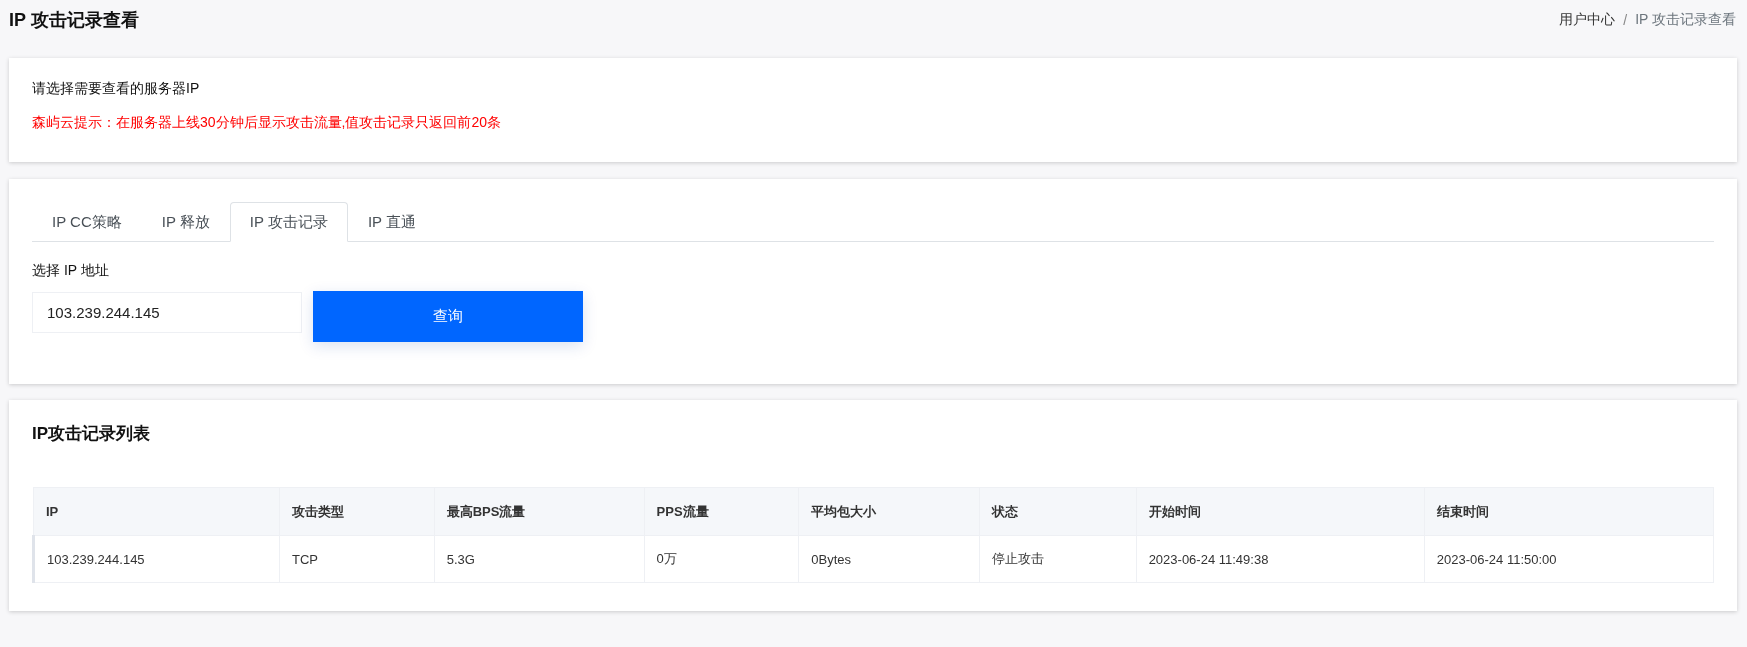 The image size is (1747, 647). I want to click on query-button: 查询, so click(448, 316).